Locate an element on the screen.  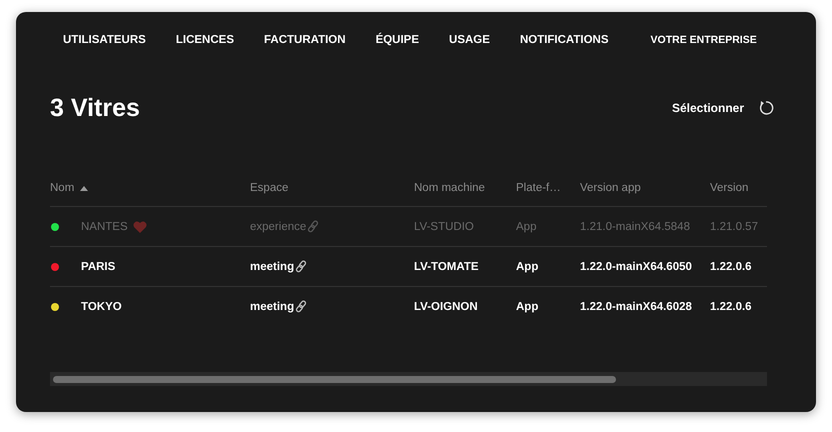
column-header: Nom machine is located at coordinates (465, 188).